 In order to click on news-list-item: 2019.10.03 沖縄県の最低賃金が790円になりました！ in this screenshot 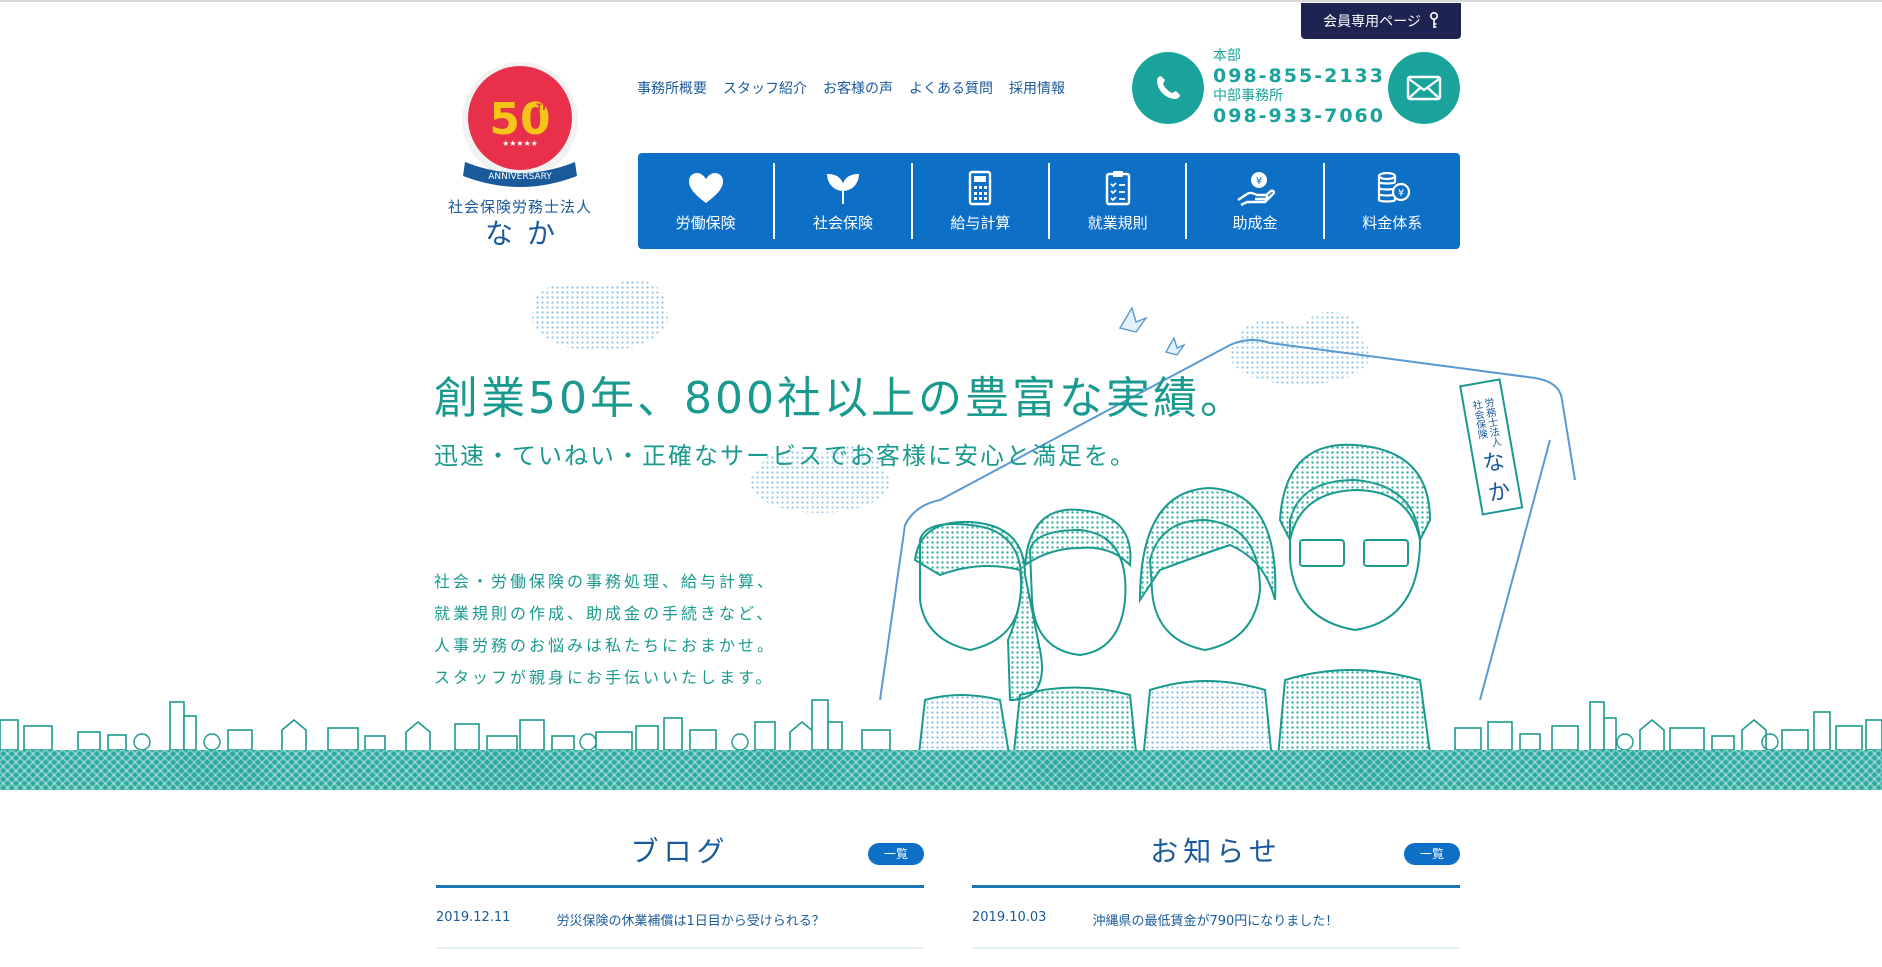, I will do `click(1216, 918)`.